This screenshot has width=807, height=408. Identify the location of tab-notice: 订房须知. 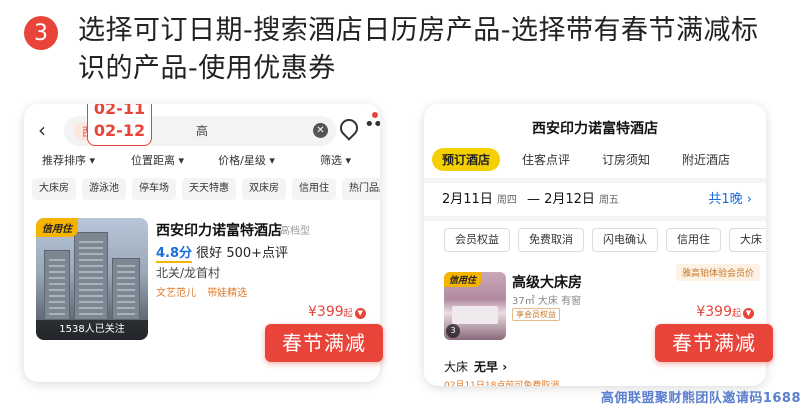
(626, 159).